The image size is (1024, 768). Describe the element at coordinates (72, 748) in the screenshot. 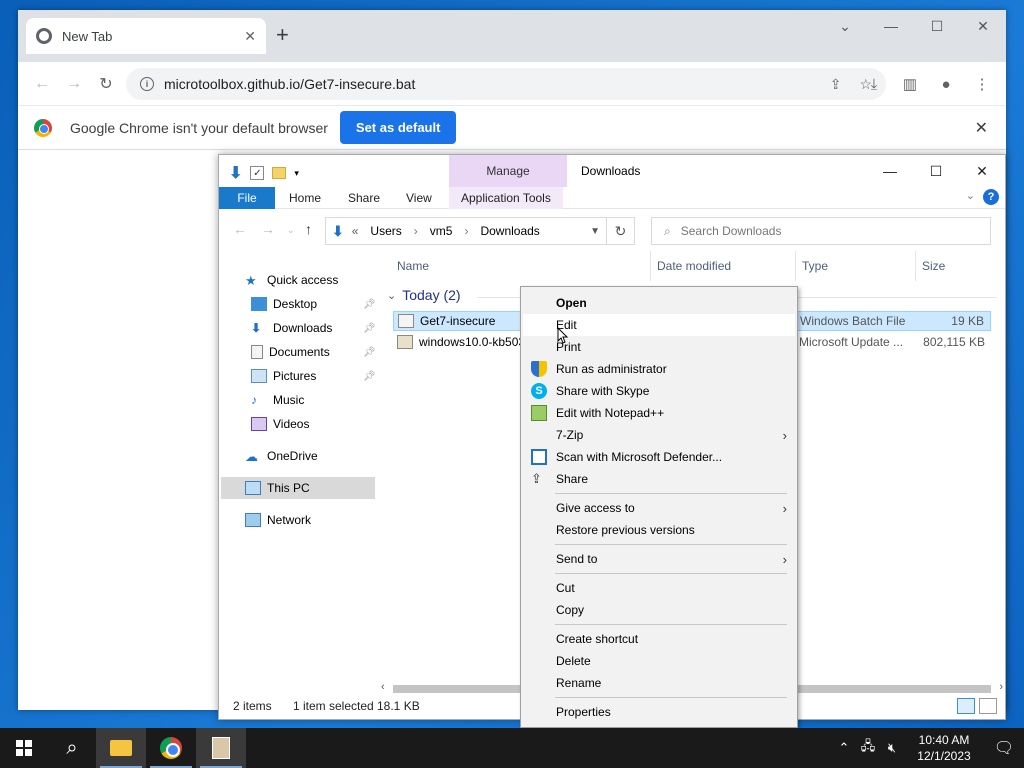

I see `taskbar-search-icon: ⌕` at that location.